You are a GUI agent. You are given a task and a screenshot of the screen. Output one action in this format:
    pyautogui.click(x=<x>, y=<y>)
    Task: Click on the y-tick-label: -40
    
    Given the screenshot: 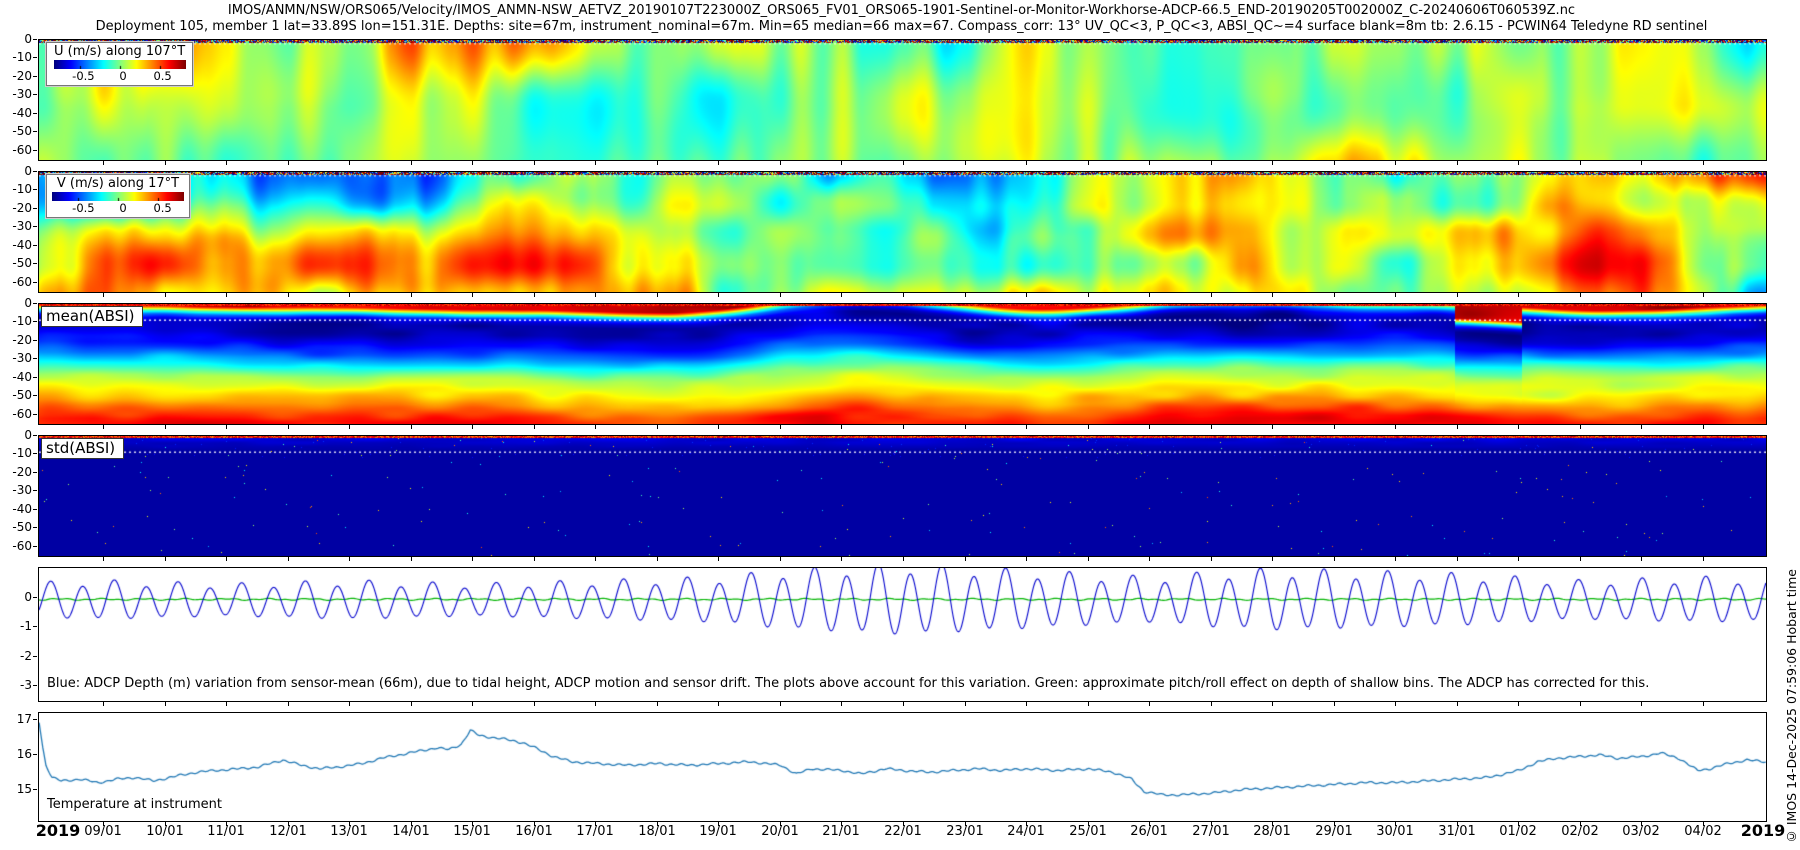 What is the action you would take?
    pyautogui.click(x=22, y=509)
    